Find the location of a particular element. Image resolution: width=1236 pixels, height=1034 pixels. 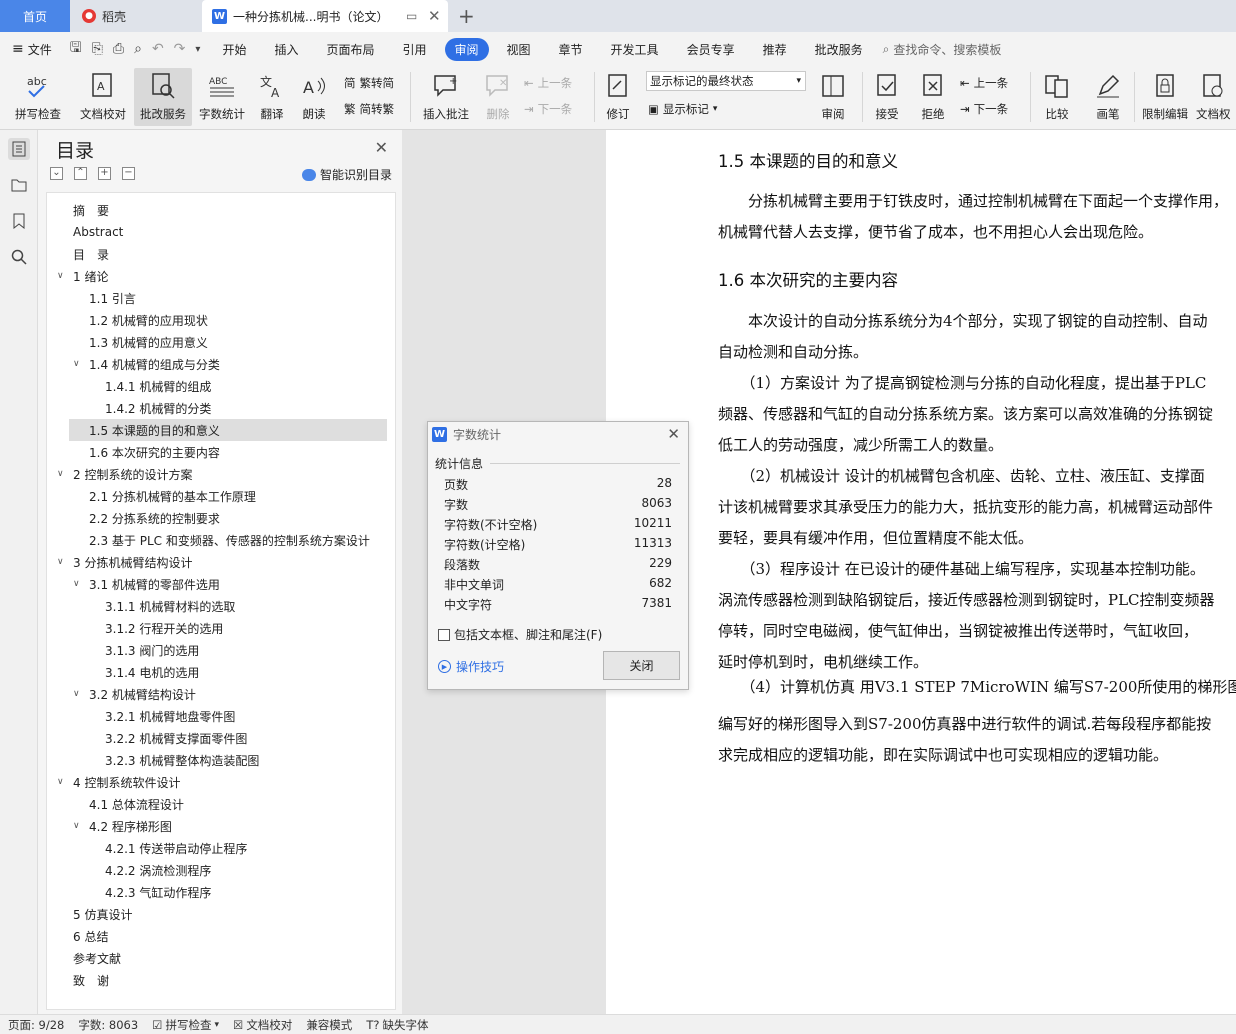

include-textbox-checkbox: 包括文本框、脚注和尾注(F) is located at coordinates (520, 634).